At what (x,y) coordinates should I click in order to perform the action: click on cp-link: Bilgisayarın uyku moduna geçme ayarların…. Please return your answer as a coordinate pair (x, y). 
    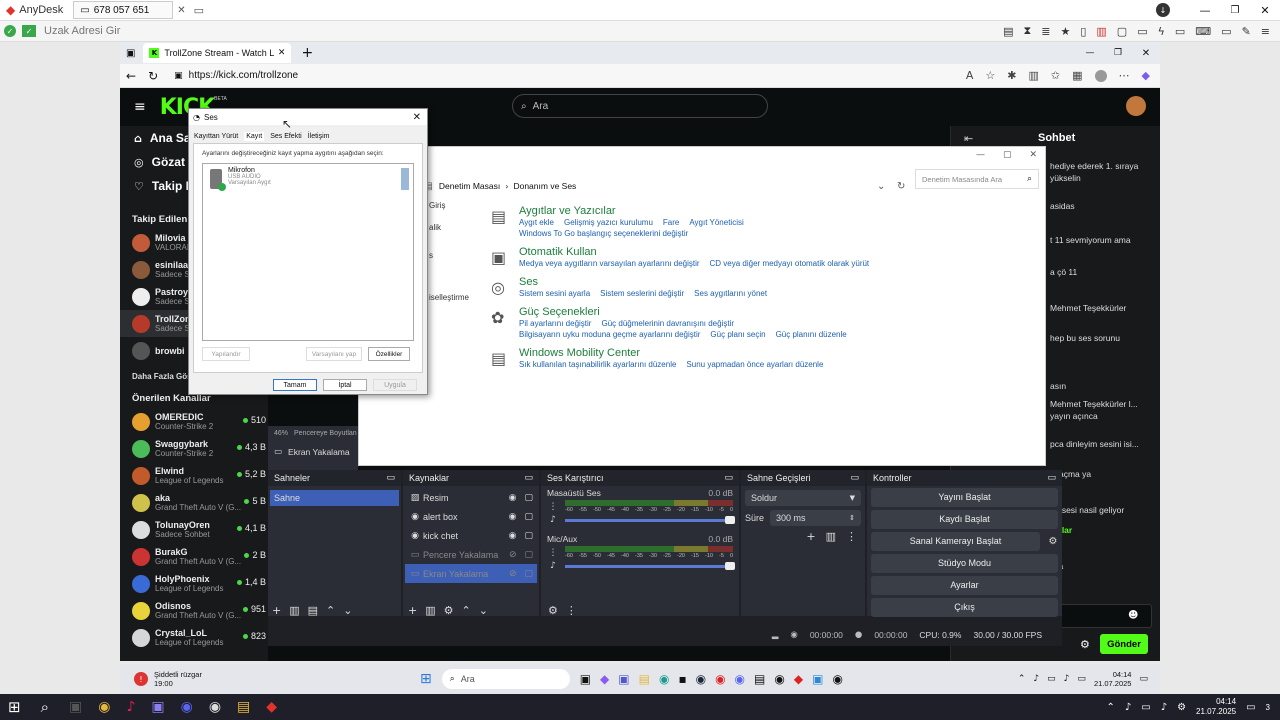
    Looking at the image, I should click on (609, 334).